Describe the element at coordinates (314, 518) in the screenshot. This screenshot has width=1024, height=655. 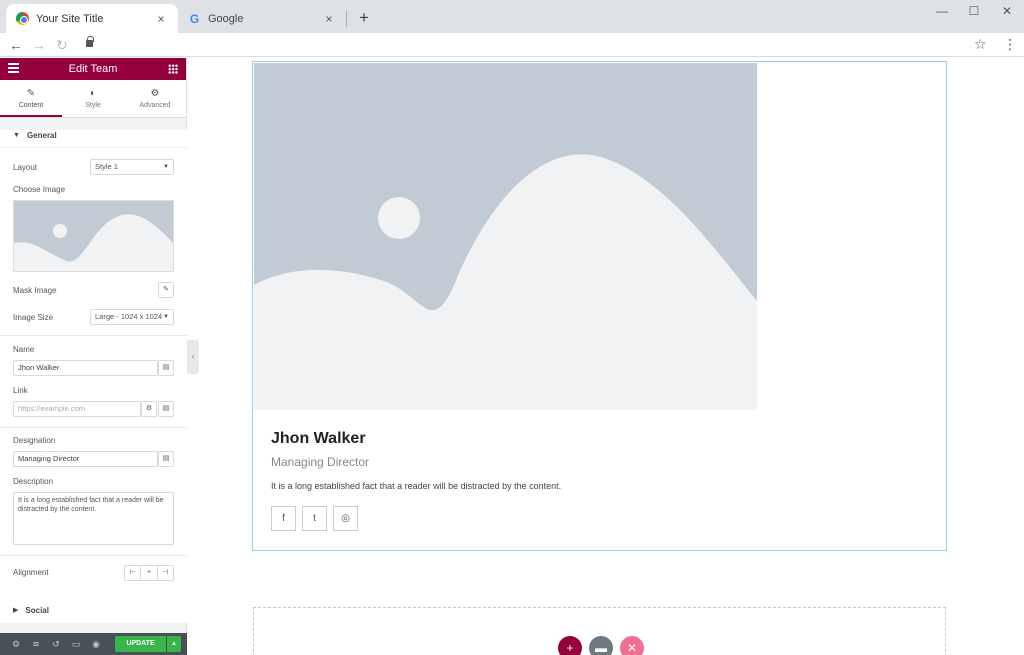
I see `twitter-icon: t` at that location.